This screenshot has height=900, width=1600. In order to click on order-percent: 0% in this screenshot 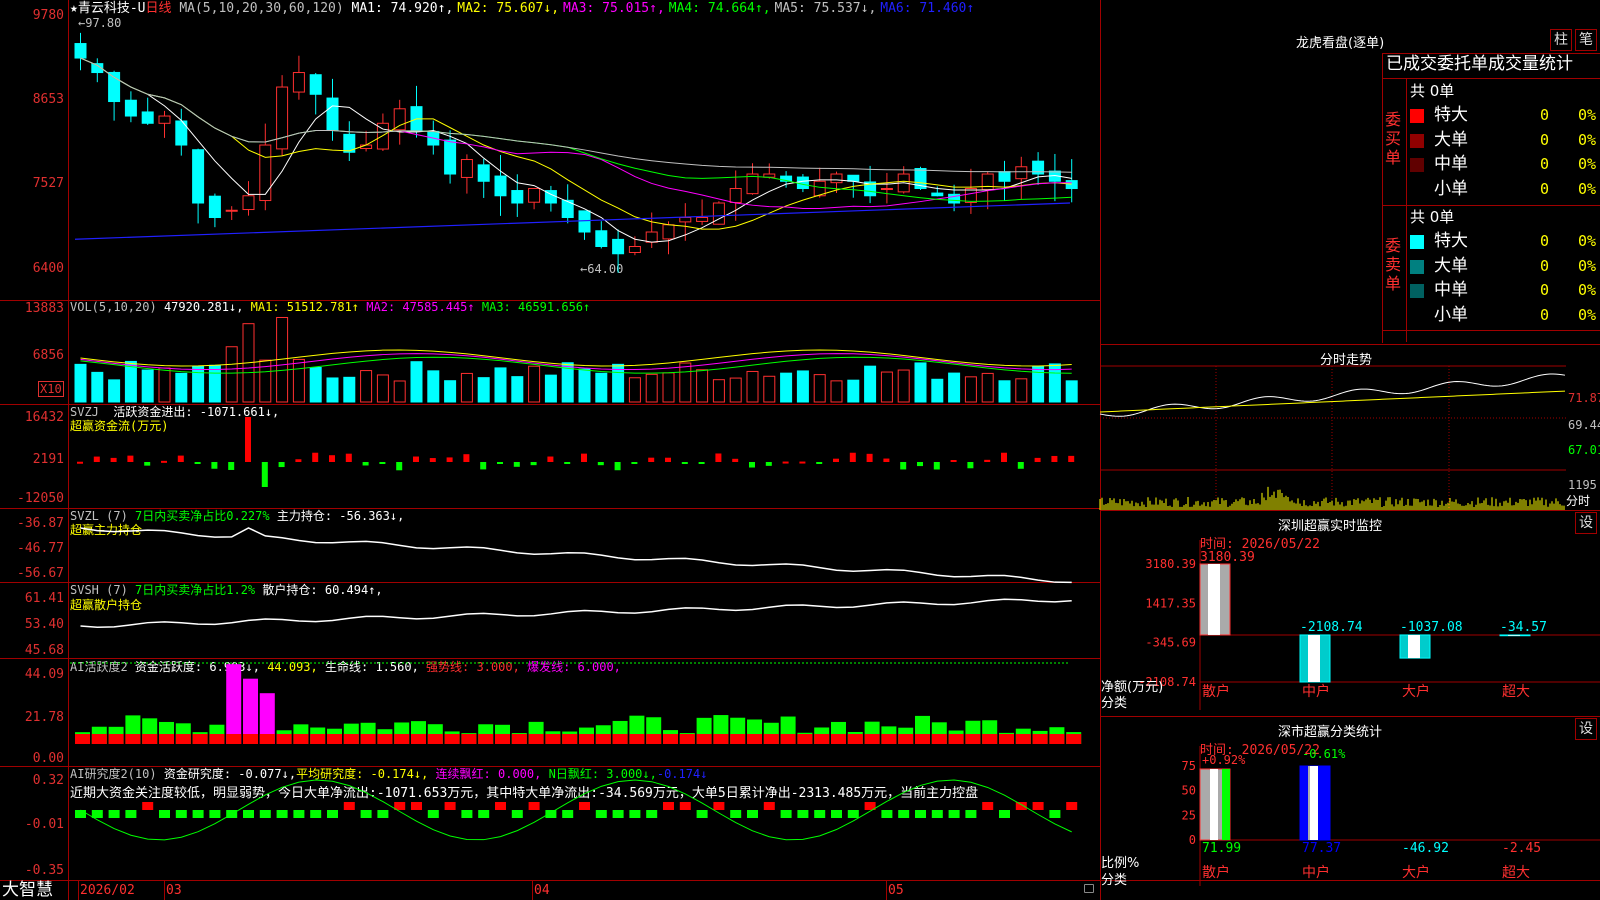, I will do `click(1587, 290)`.